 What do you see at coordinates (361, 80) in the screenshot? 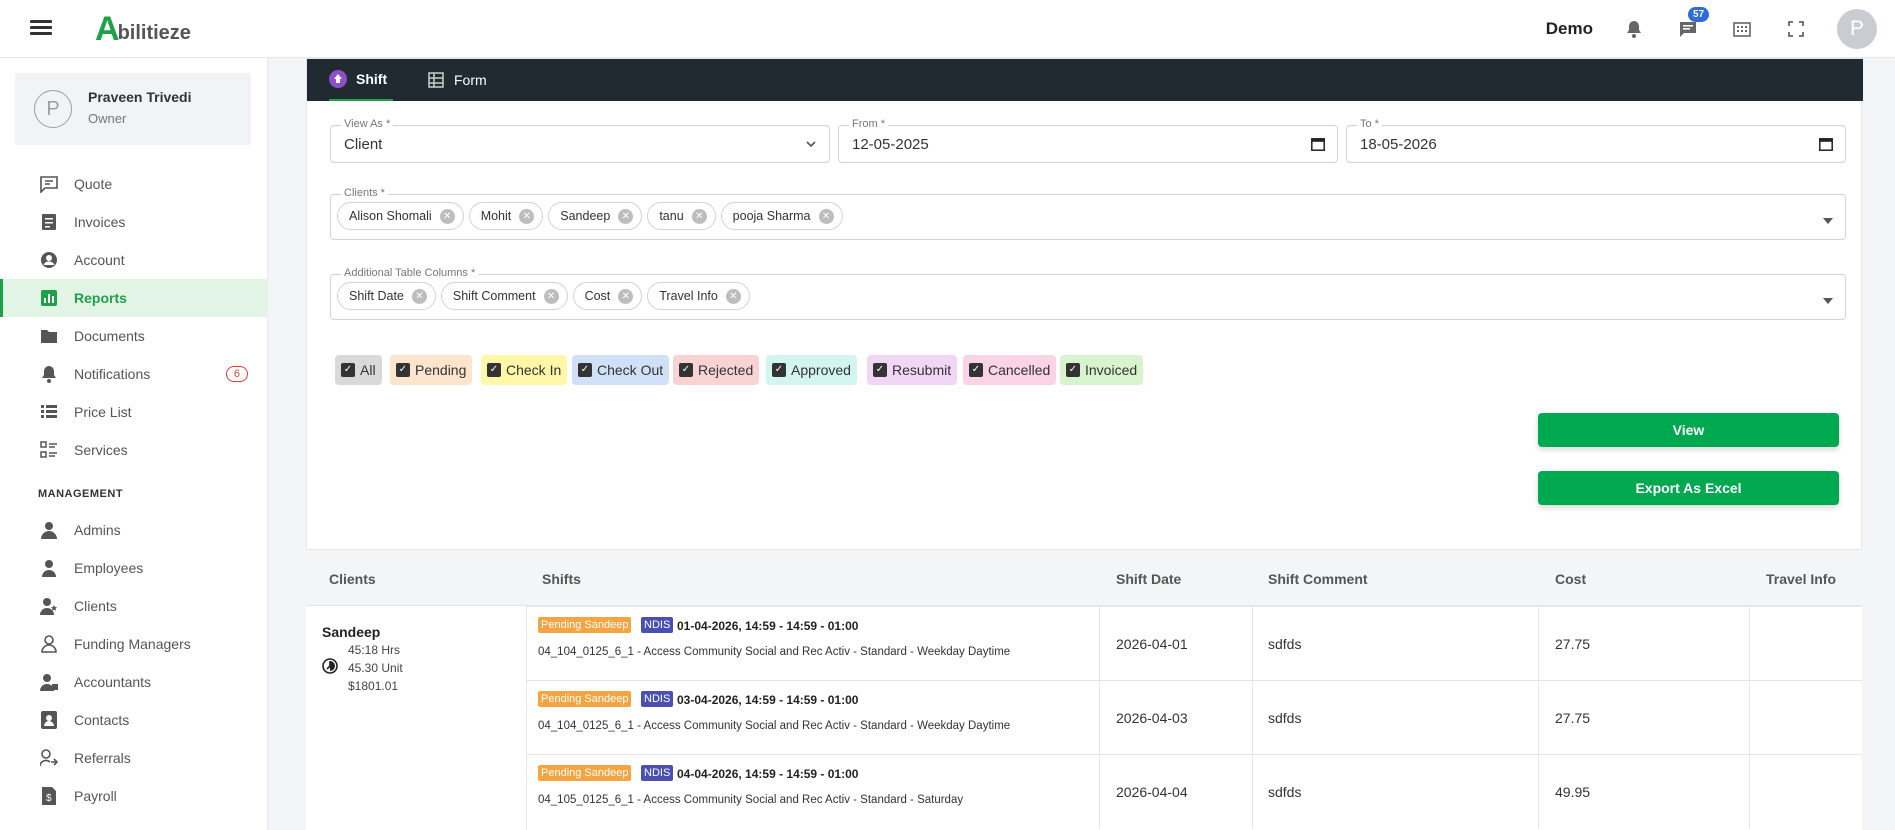
I see `tab-shift: Shift` at bounding box center [361, 80].